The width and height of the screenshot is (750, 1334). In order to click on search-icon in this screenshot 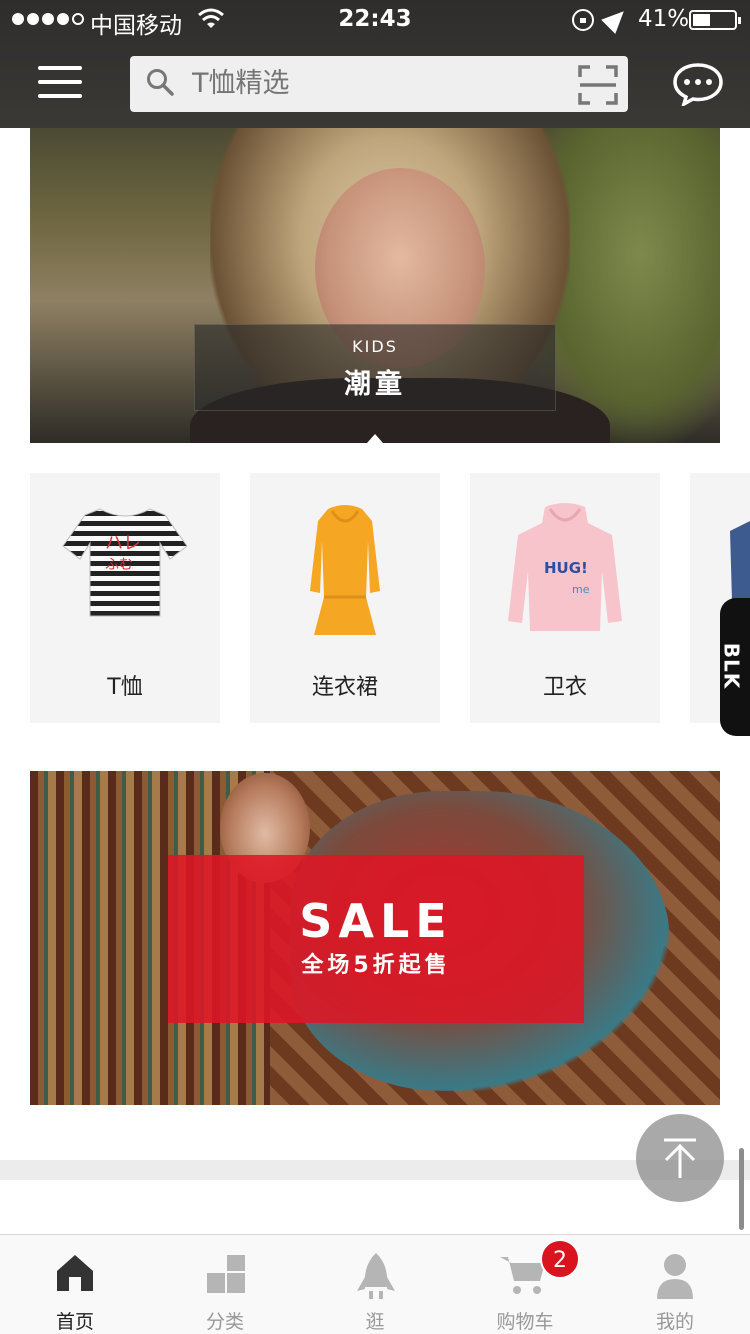, I will do `click(160, 82)`.